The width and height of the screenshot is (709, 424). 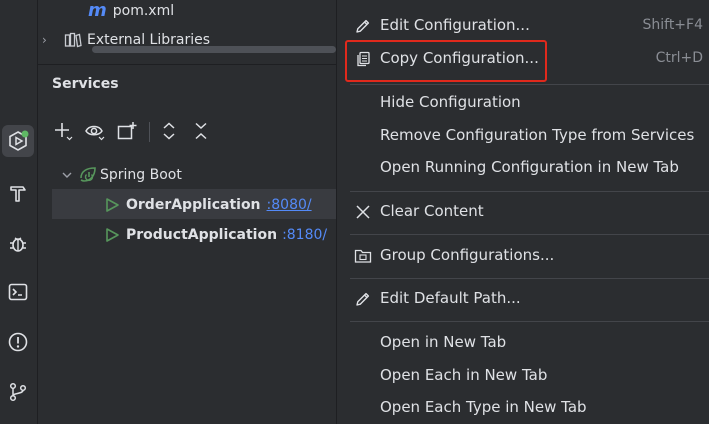 What do you see at coordinates (304, 235) in the screenshot?
I see `product-port-link: :8180/` at bounding box center [304, 235].